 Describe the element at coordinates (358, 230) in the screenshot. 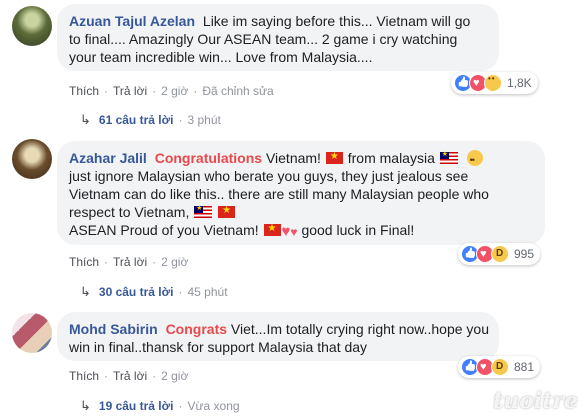

I see `comment-text: good luck in Final!` at that location.